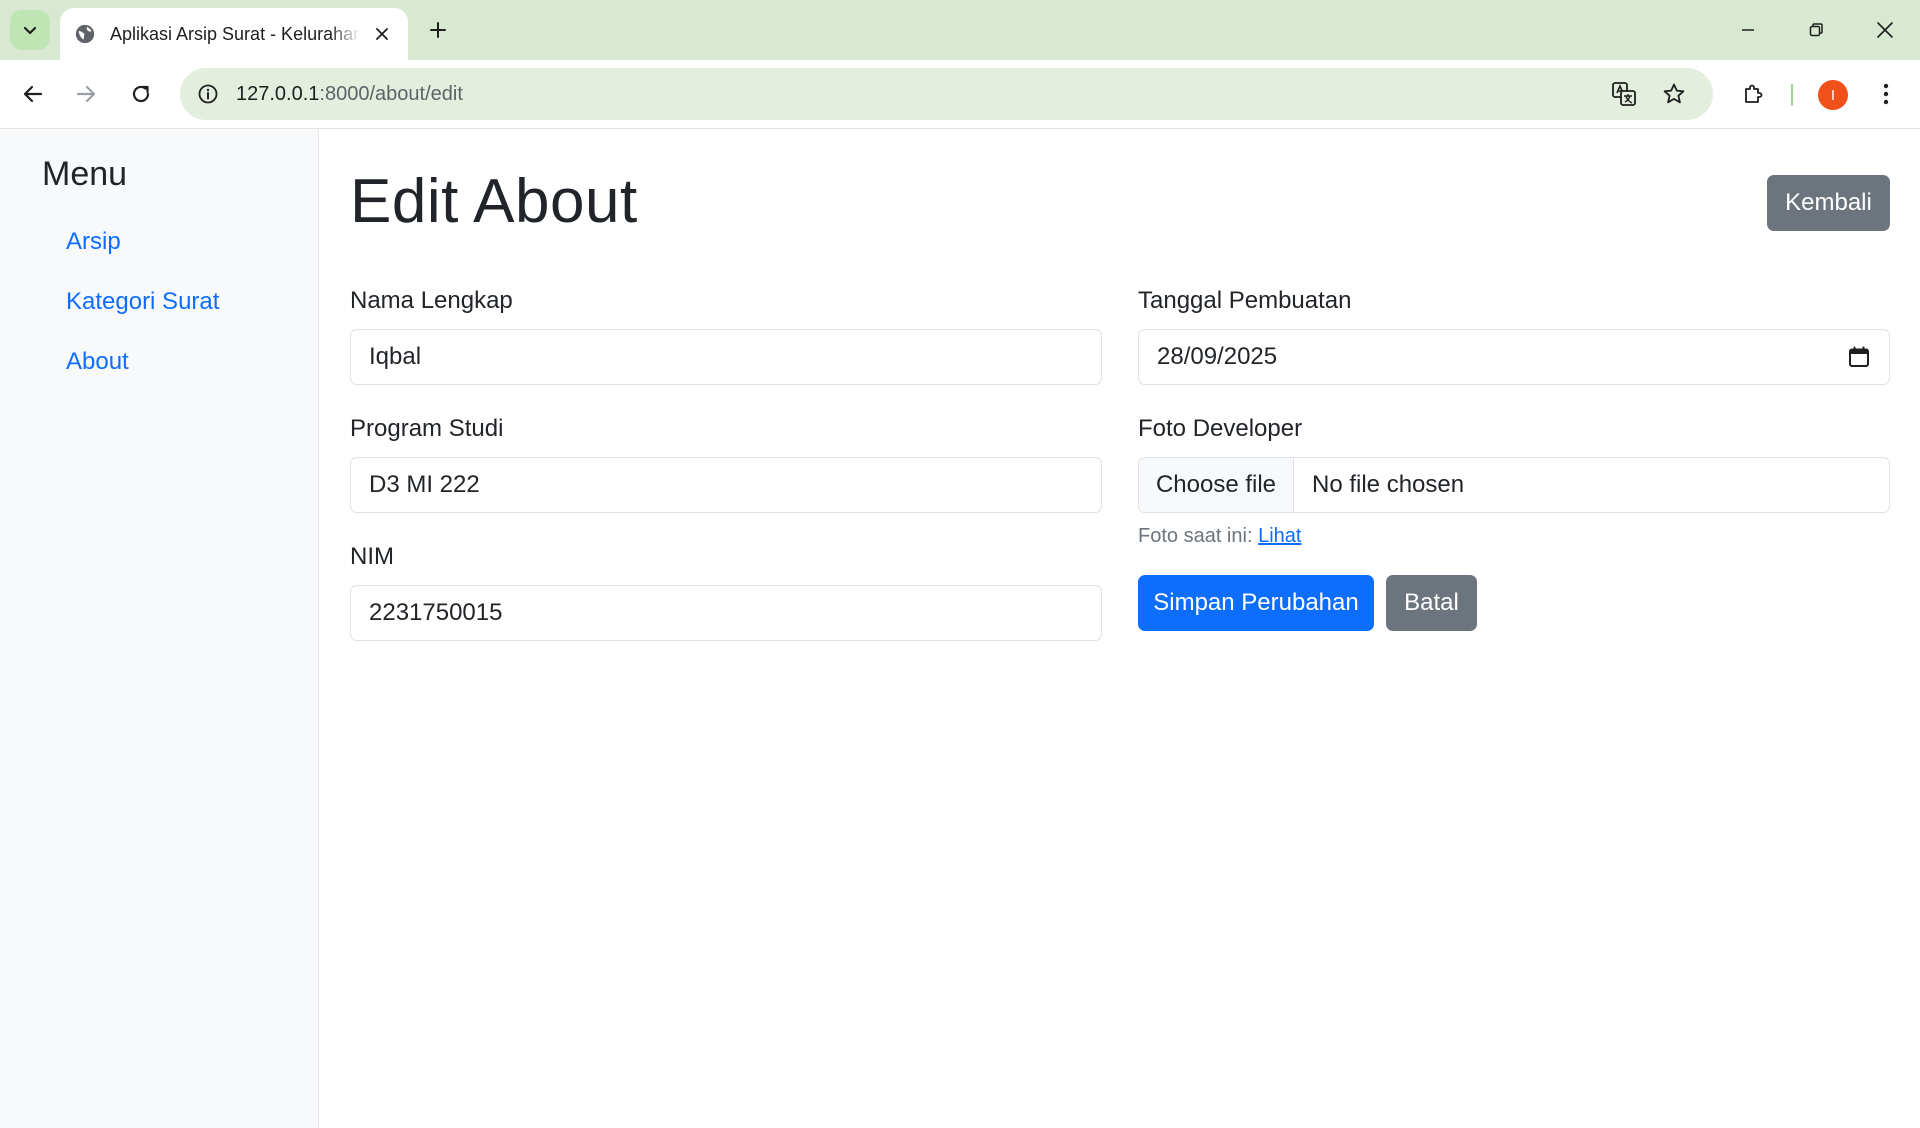  I want to click on tab-title: Aplikasi Arsip Surat - Kelurahan, so click(235, 33).